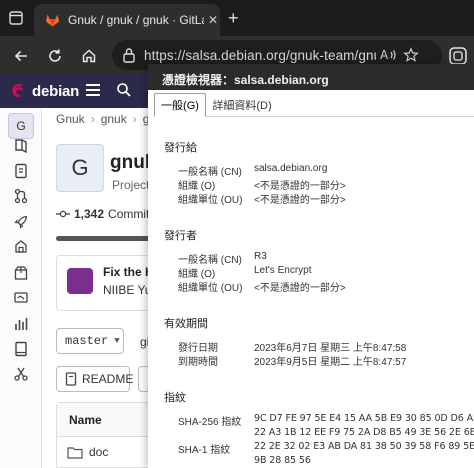  I want to click on fingerprints-heading: 指紋, so click(175, 398).